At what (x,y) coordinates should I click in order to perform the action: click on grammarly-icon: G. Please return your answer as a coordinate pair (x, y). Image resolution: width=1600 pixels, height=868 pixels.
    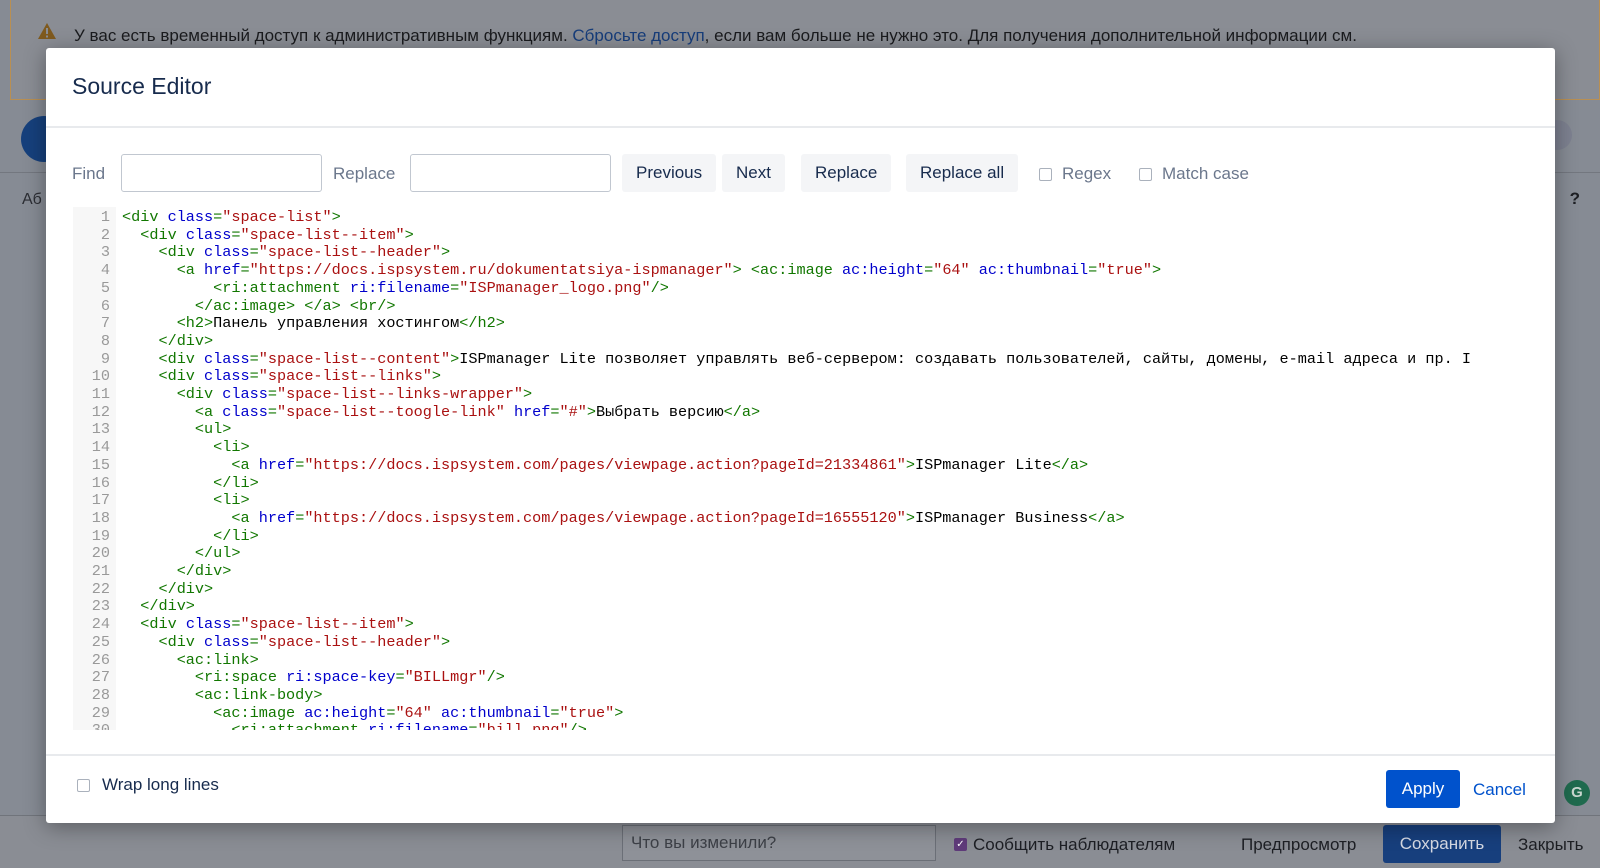
    Looking at the image, I should click on (1577, 793).